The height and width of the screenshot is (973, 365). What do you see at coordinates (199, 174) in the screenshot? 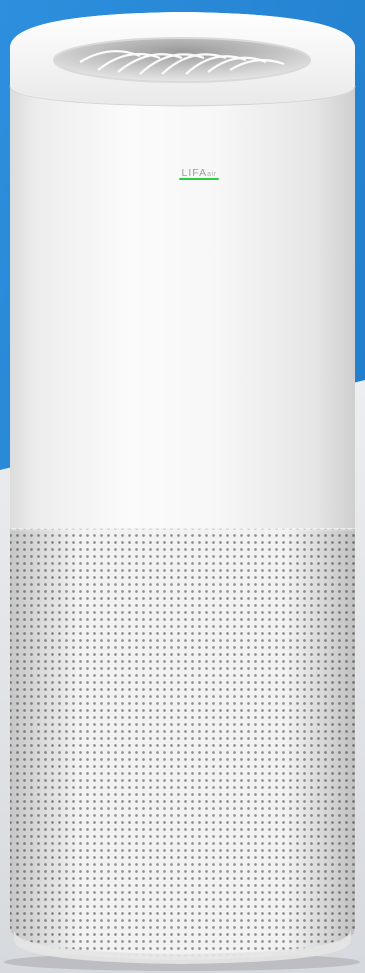
I see `brand-logo: LIFAair` at bounding box center [199, 174].